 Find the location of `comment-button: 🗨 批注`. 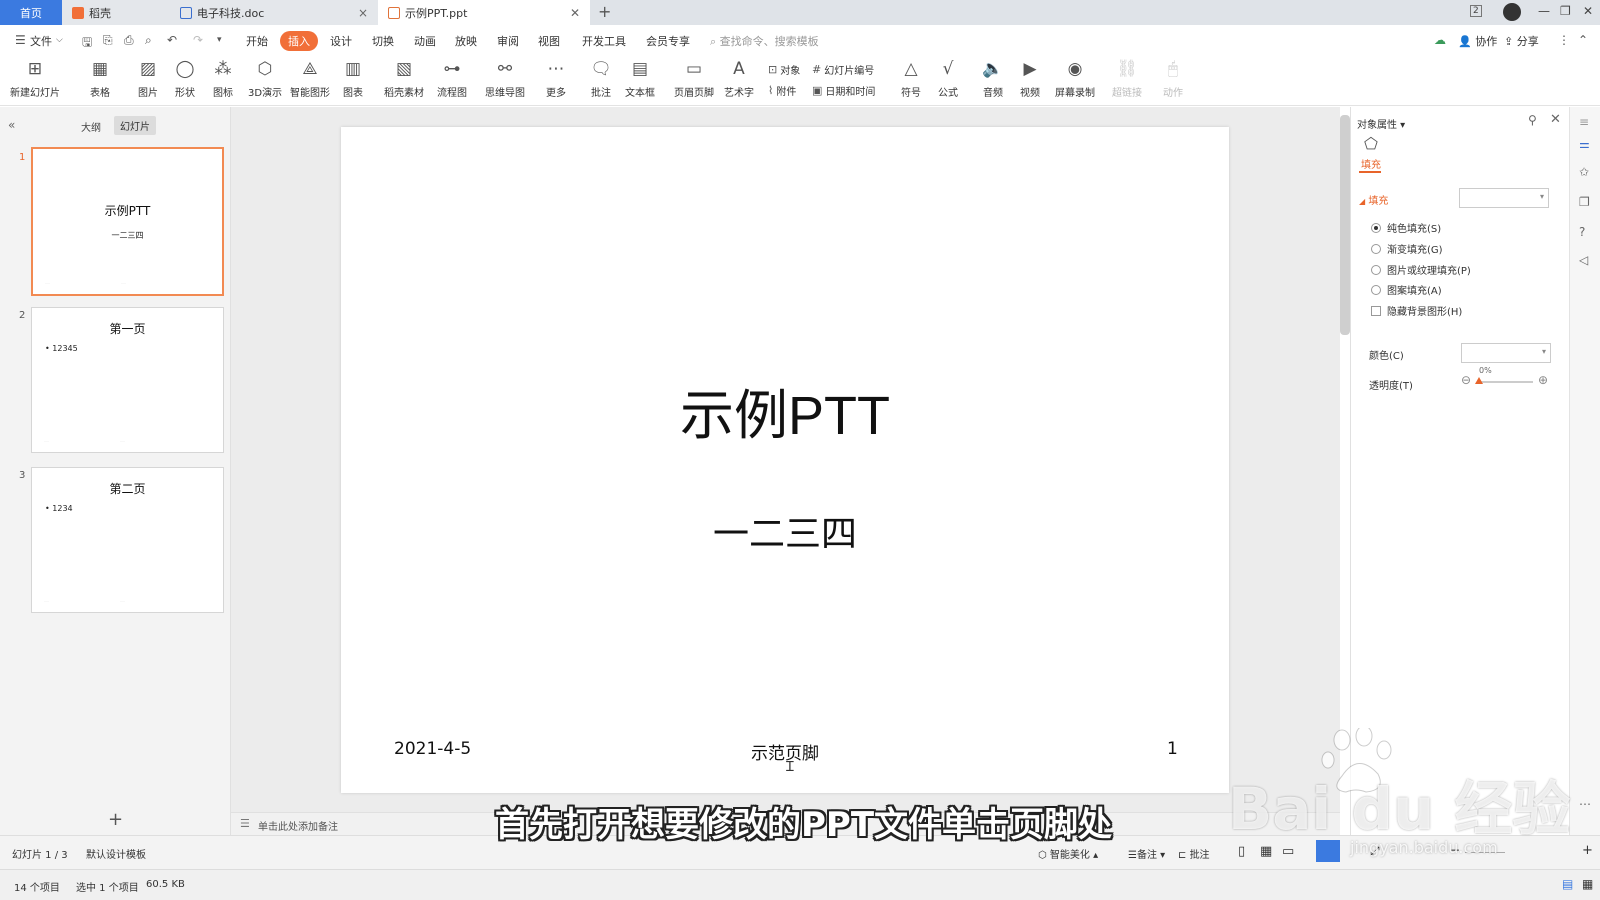

comment-button: 🗨 批注 is located at coordinates (601, 78).